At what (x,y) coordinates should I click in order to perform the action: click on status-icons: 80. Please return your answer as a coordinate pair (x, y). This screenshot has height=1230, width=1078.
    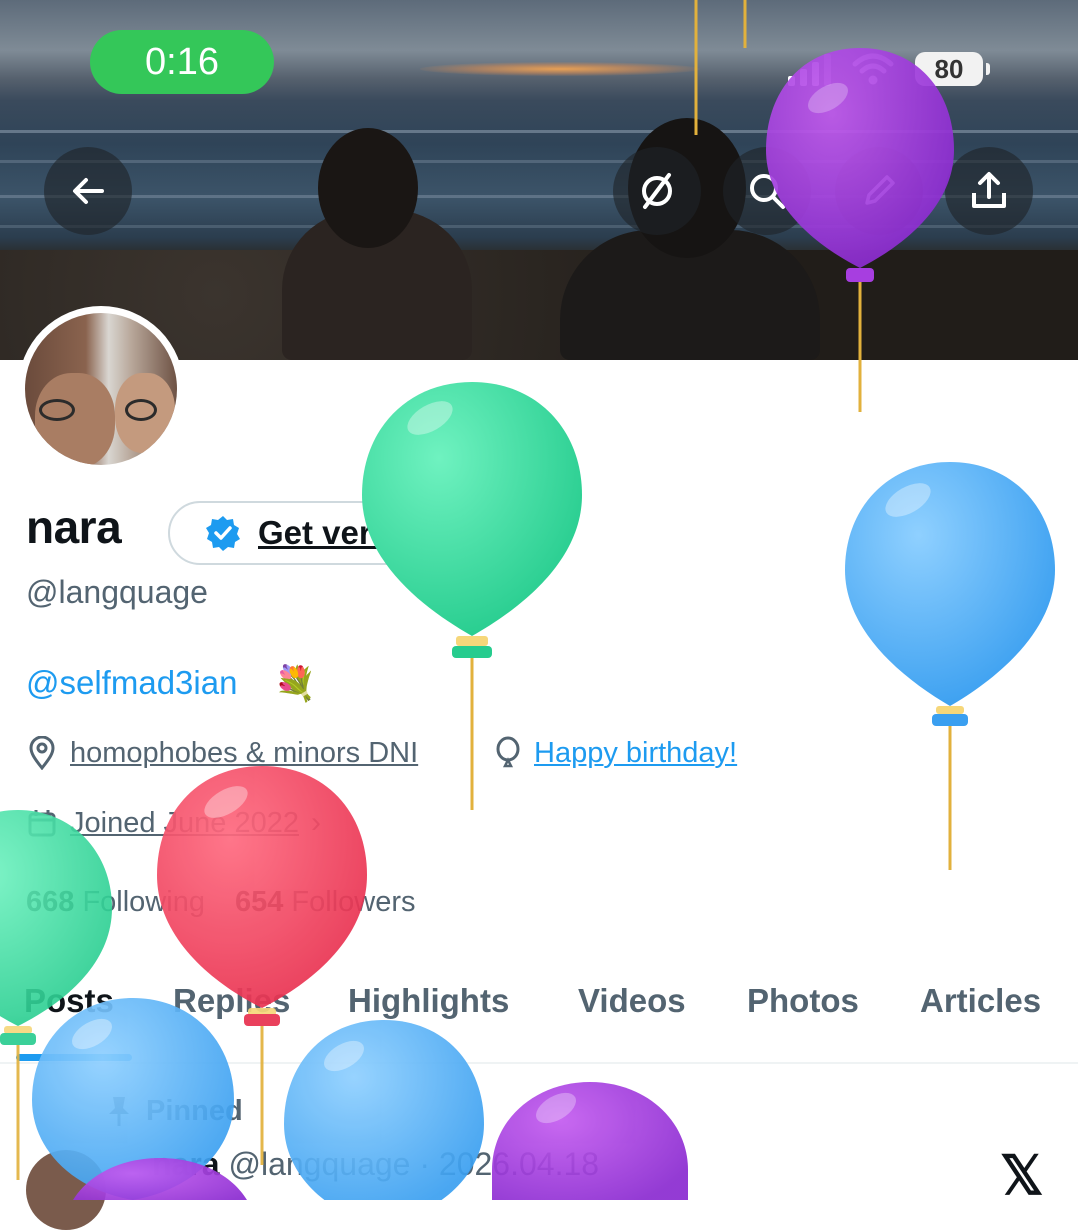
    Looking at the image, I should click on (889, 69).